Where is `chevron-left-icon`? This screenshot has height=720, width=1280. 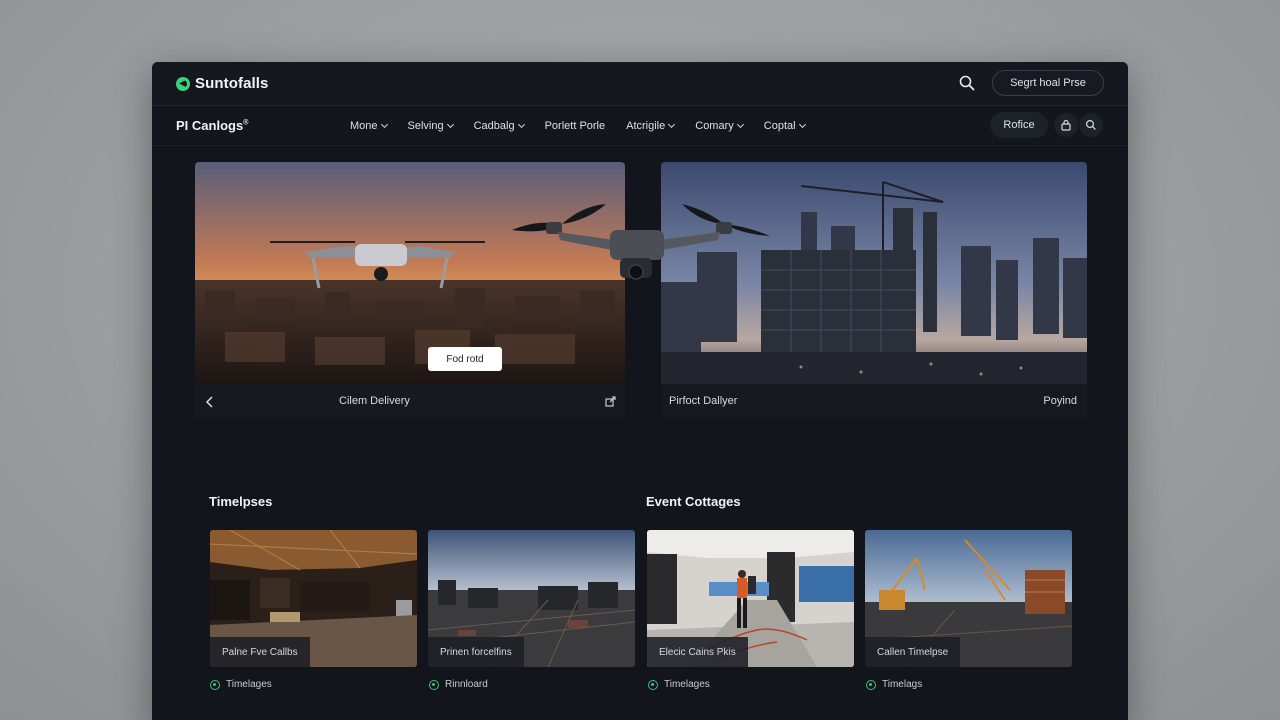 chevron-left-icon is located at coordinates (210, 402).